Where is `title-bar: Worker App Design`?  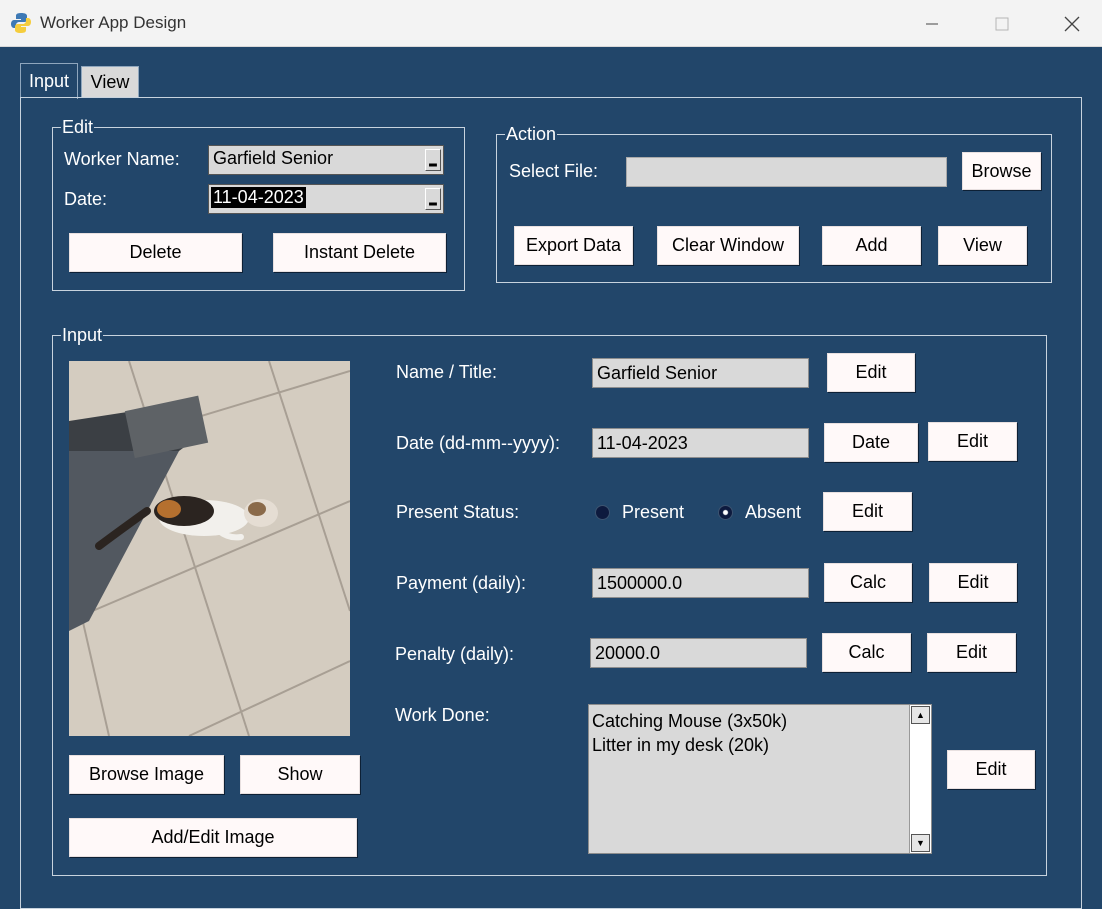
title-bar: Worker App Design is located at coordinates (551, 23).